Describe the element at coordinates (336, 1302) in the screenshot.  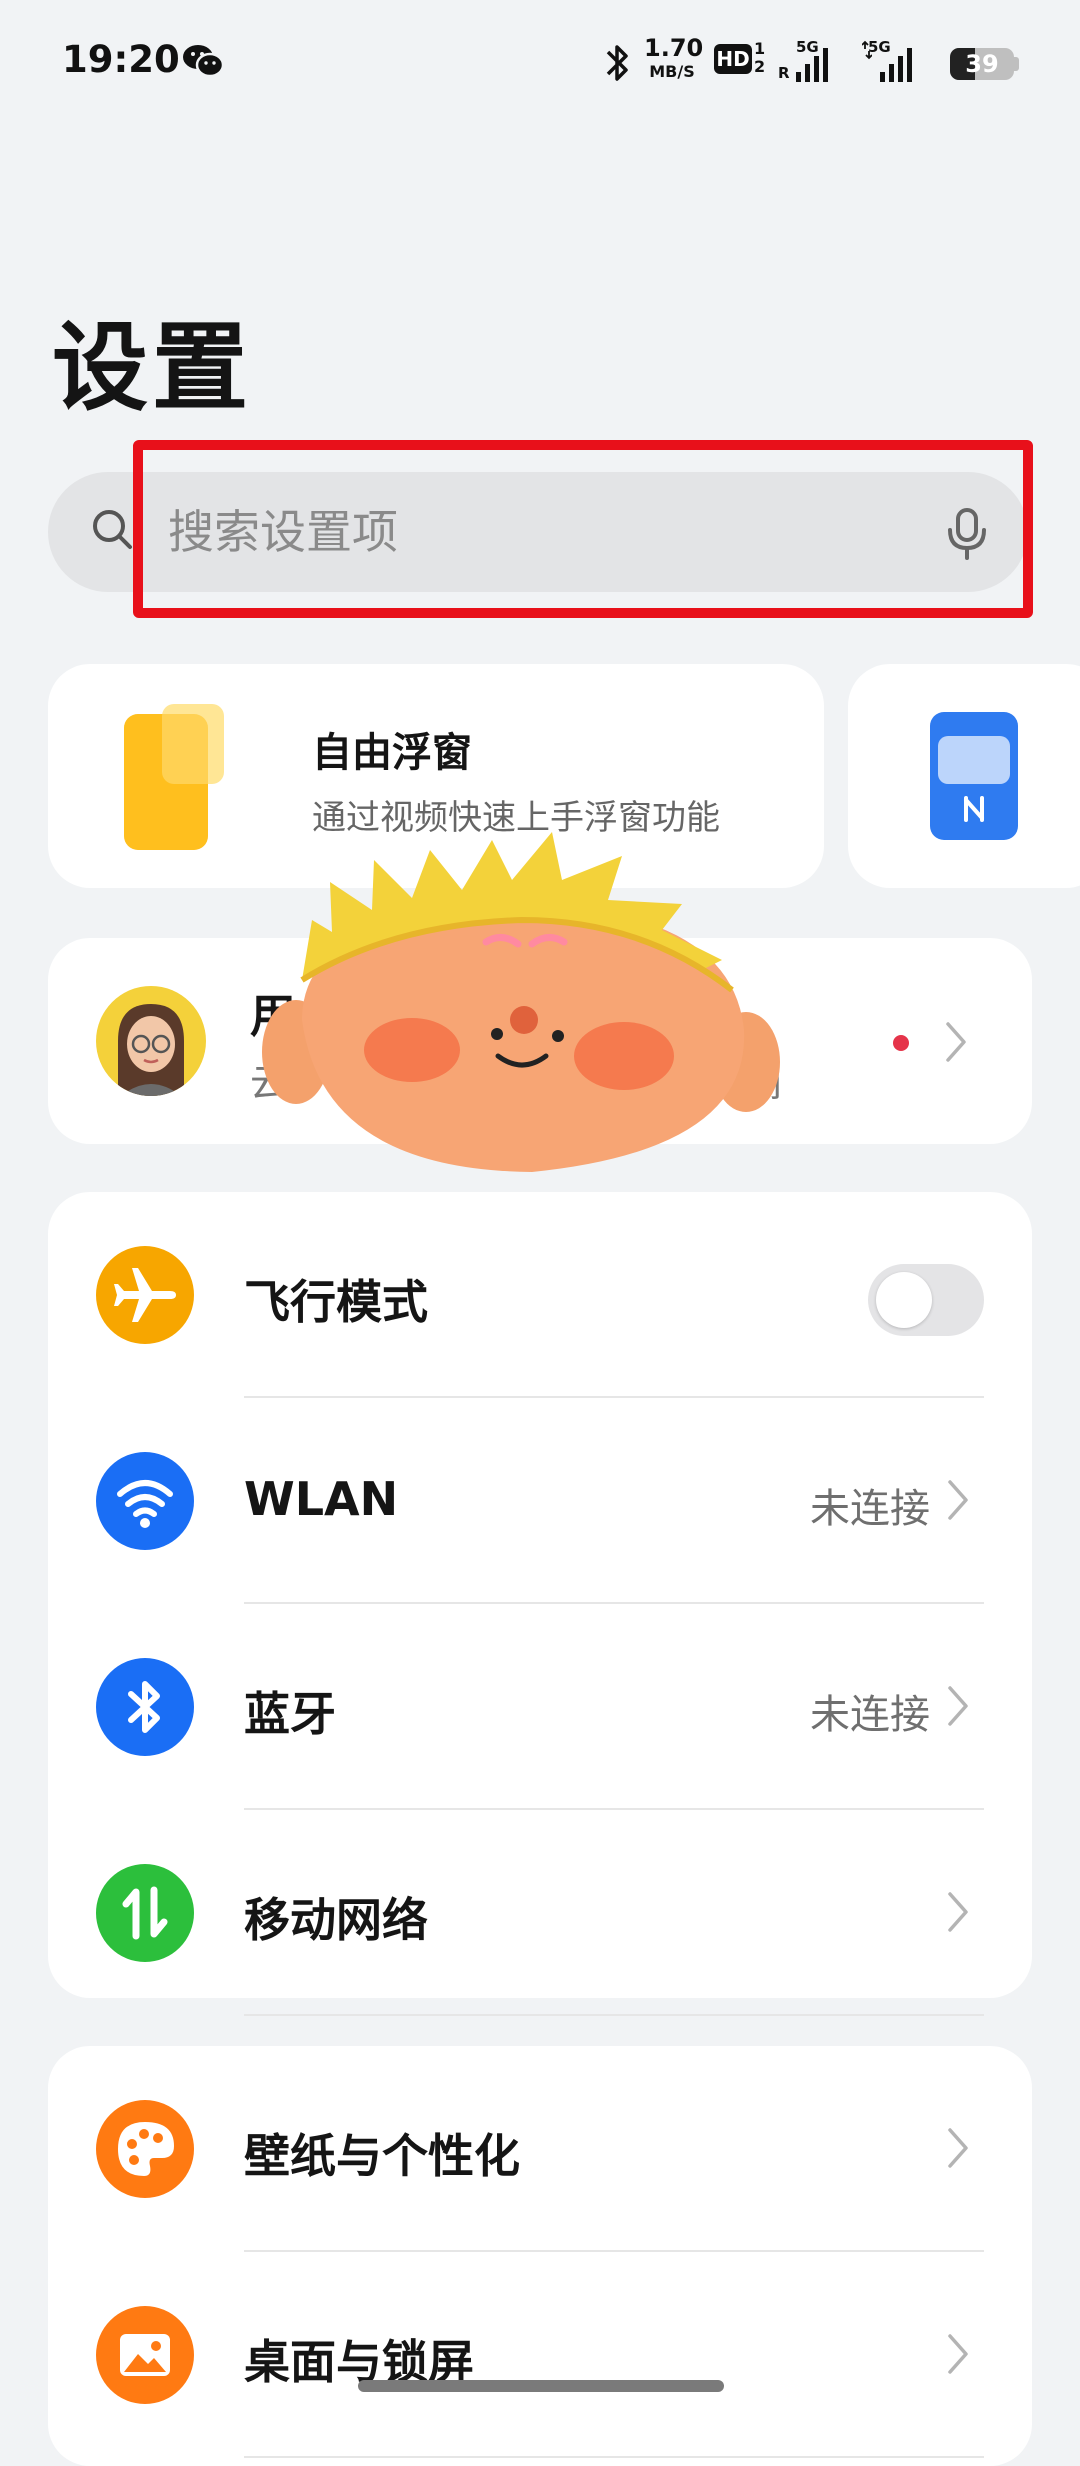
I see `settings-row-label: 飞行模式` at that location.